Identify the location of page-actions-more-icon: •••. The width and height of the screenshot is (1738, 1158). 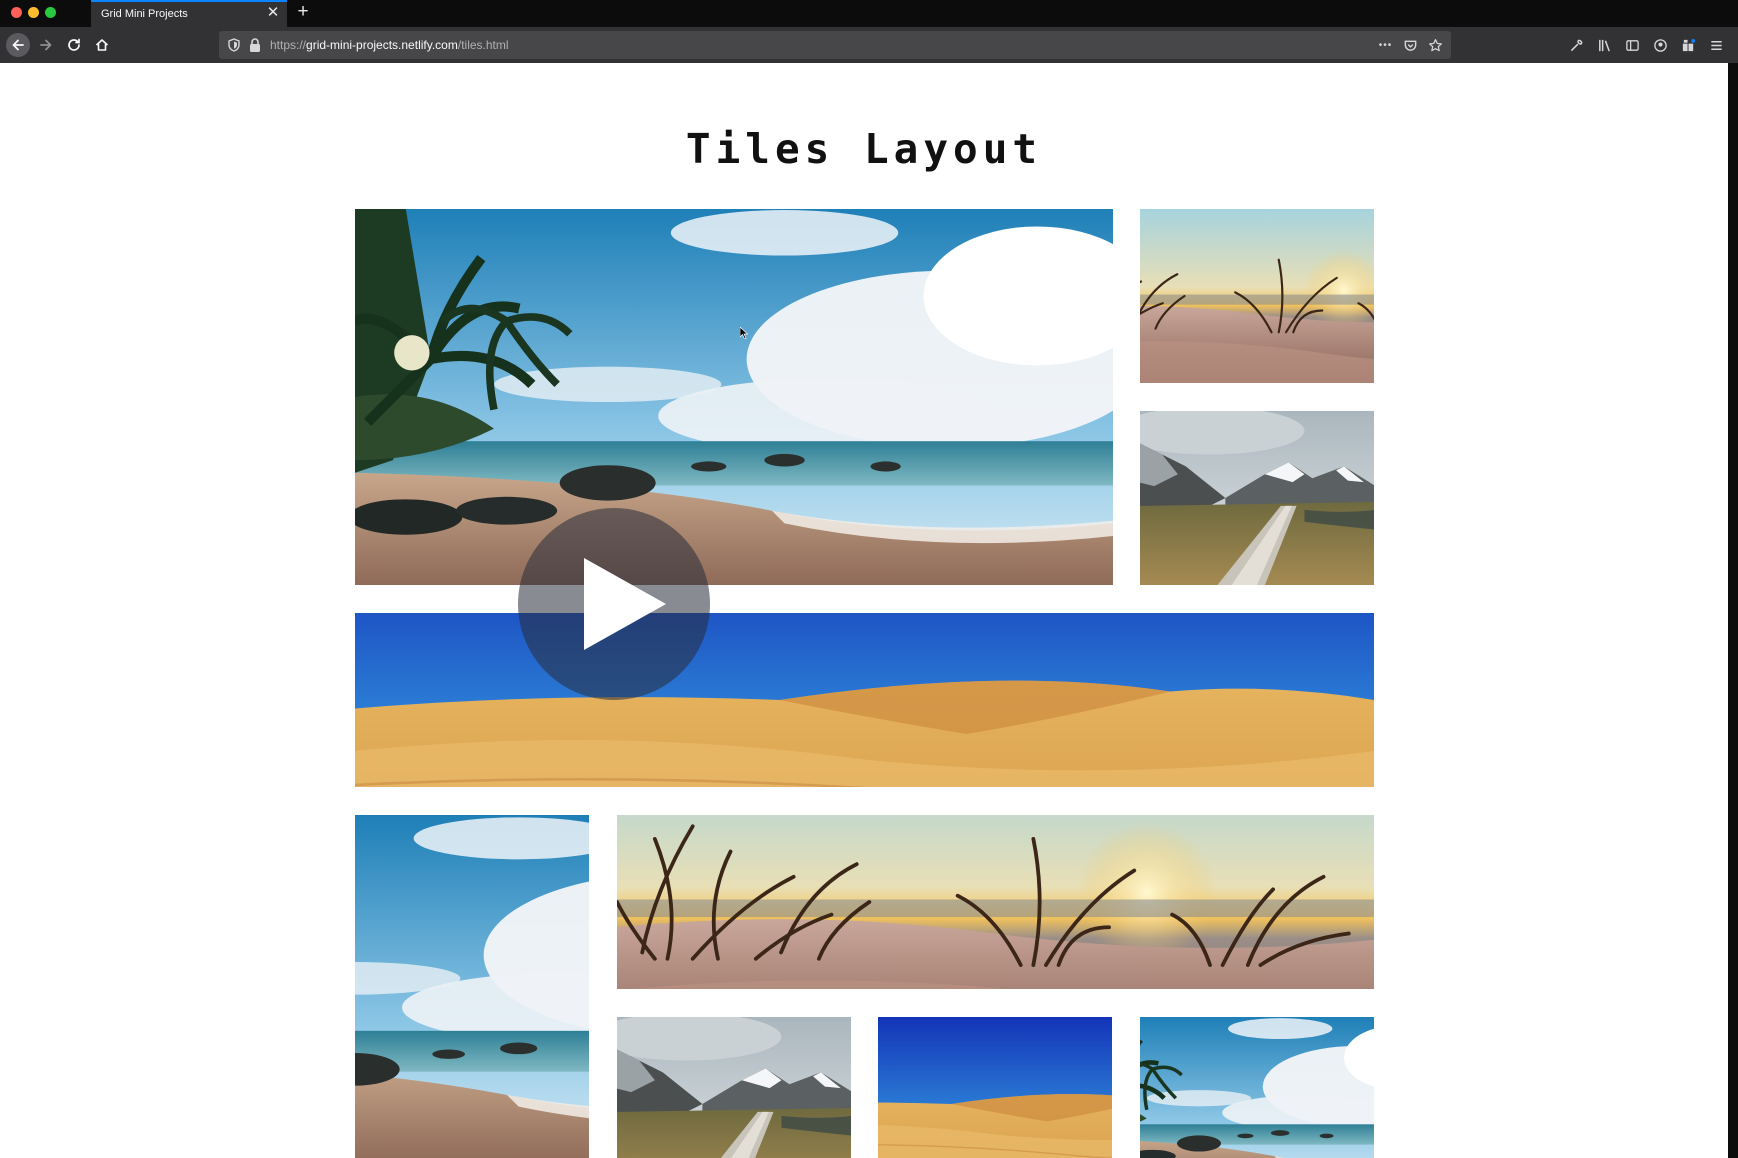
(1385, 45).